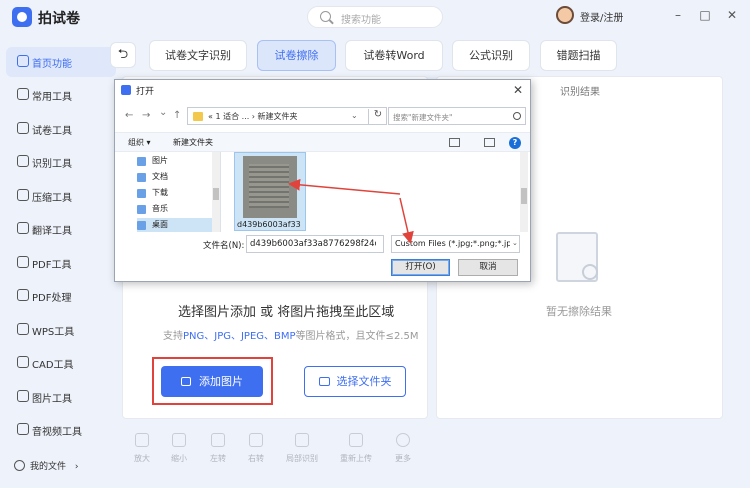 Image resolution: width=750 pixels, height=488 pixels. What do you see at coordinates (601, 16) in the screenshot?
I see `login-link: 登录/注册` at bounding box center [601, 16].